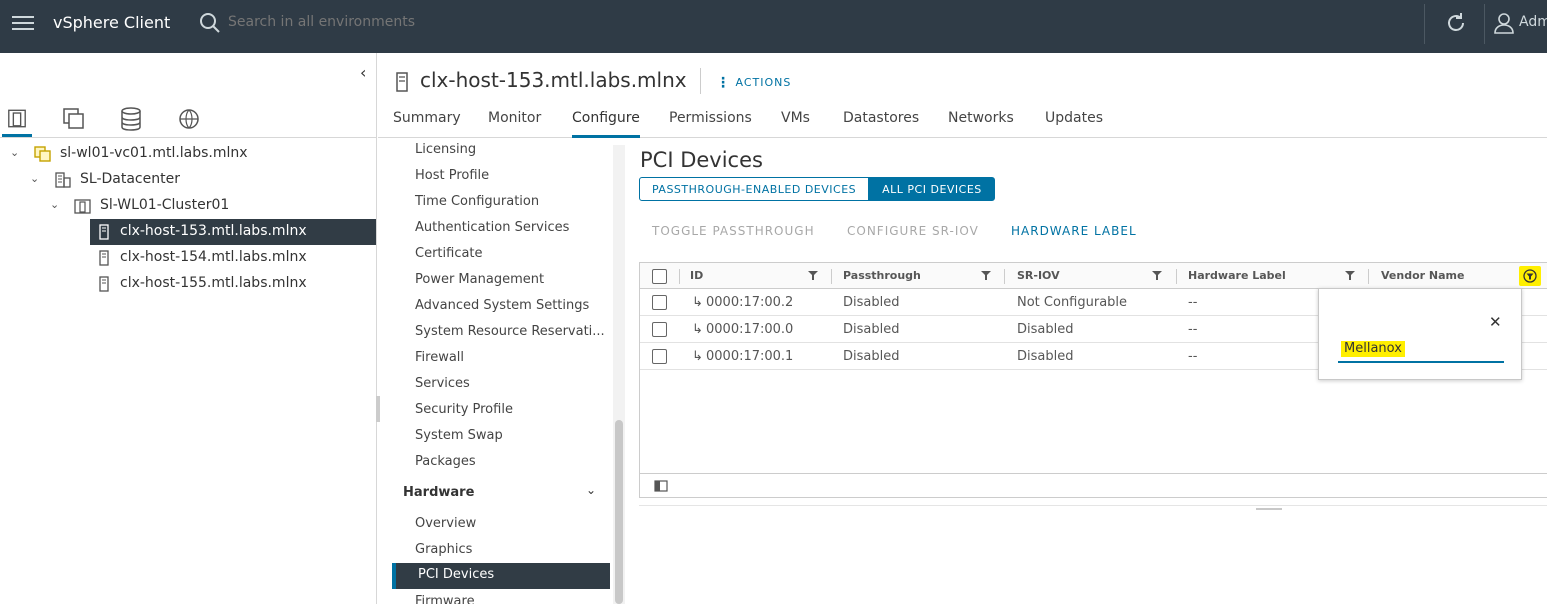 This screenshot has height=604, width=1547. I want to click on refresh-icon, so click(1456, 23).